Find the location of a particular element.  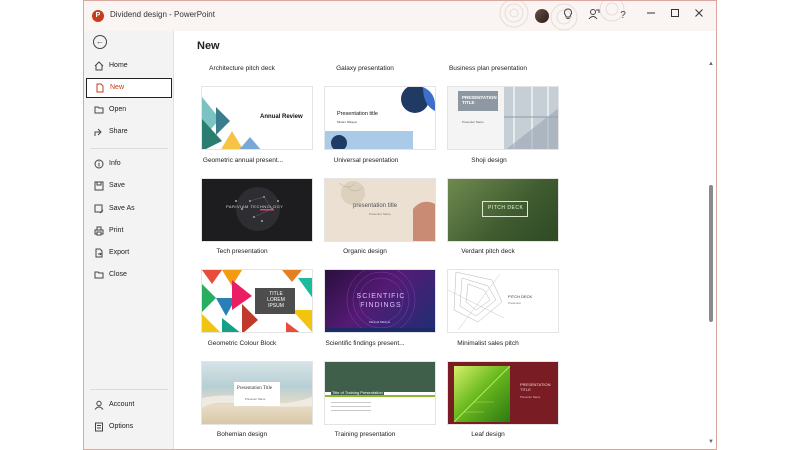

template-caption: Business plan presentation is located at coordinates (488, 68).